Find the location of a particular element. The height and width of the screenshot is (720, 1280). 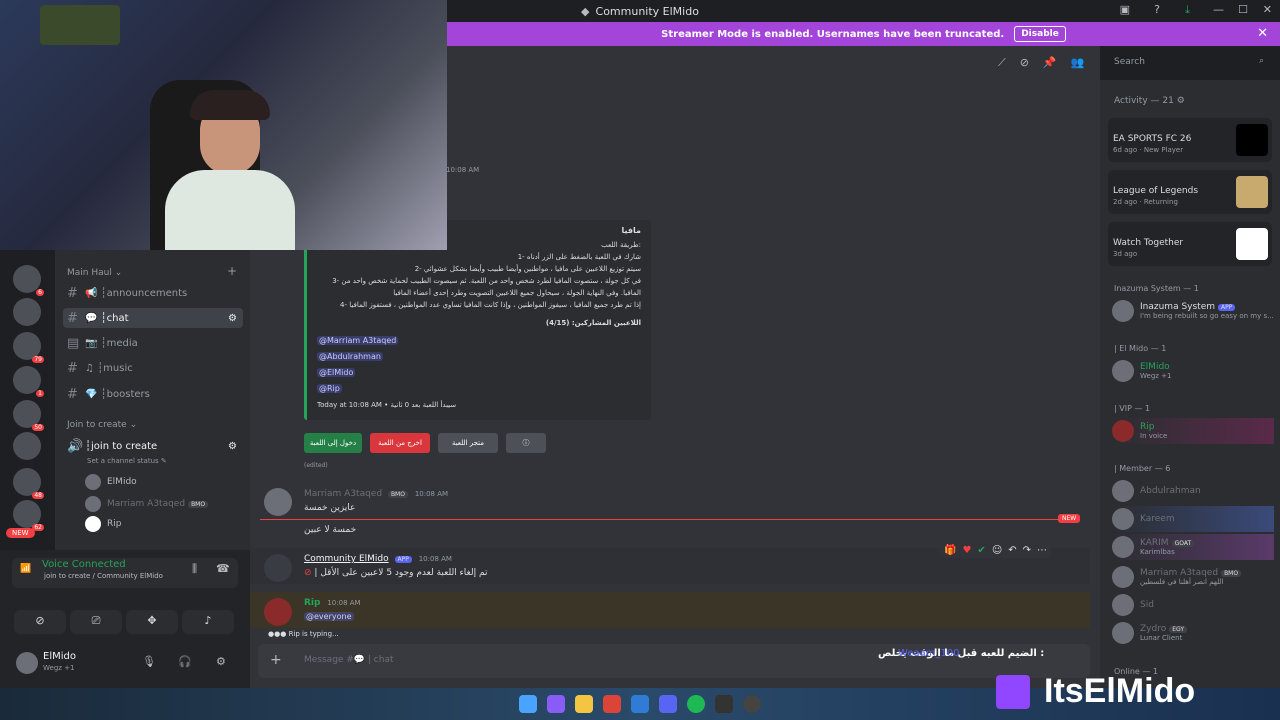

join-game-button: دخول إلى اللعبة is located at coordinates (333, 443).